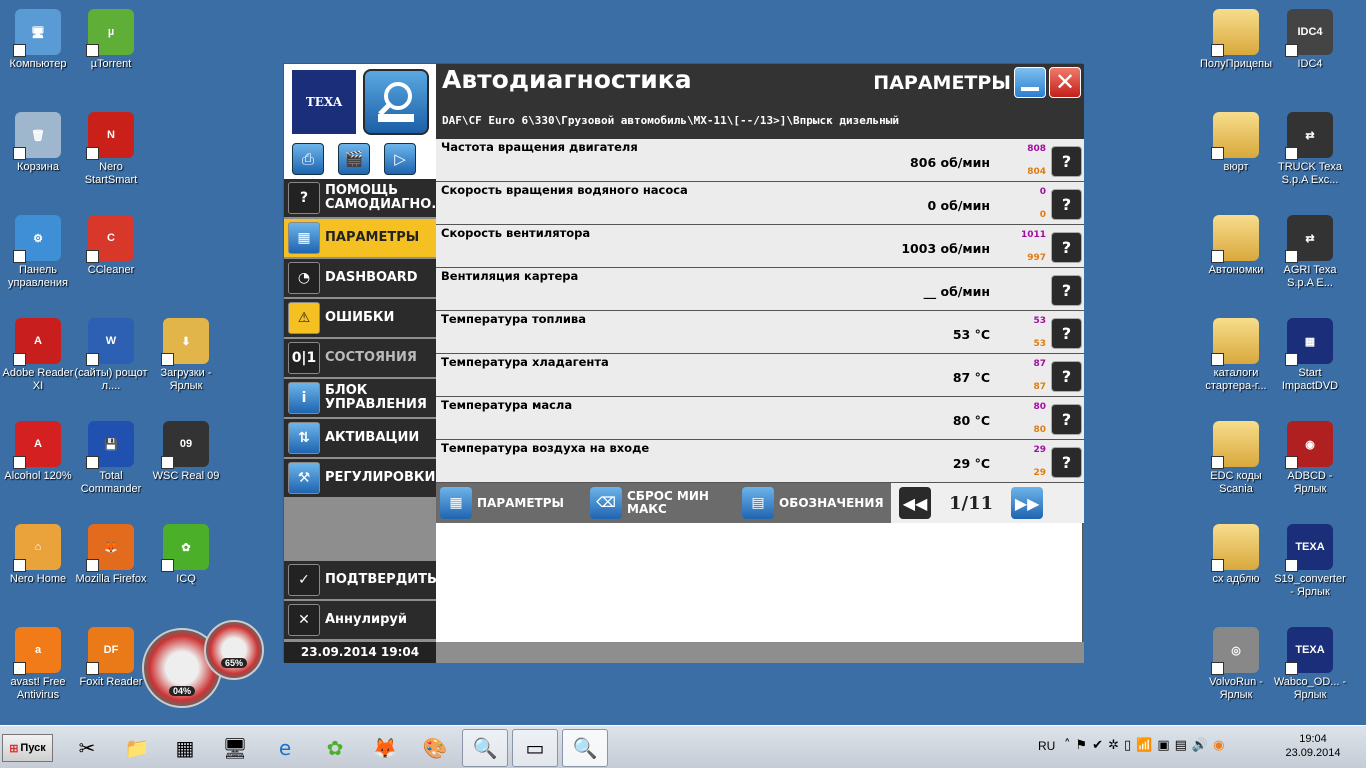 This screenshot has width=1366, height=768. Describe the element at coordinates (376, 397) in the screenshot. I see `sidebar-item-label: БЛОК УПРАВЛЕНИЯ` at that location.